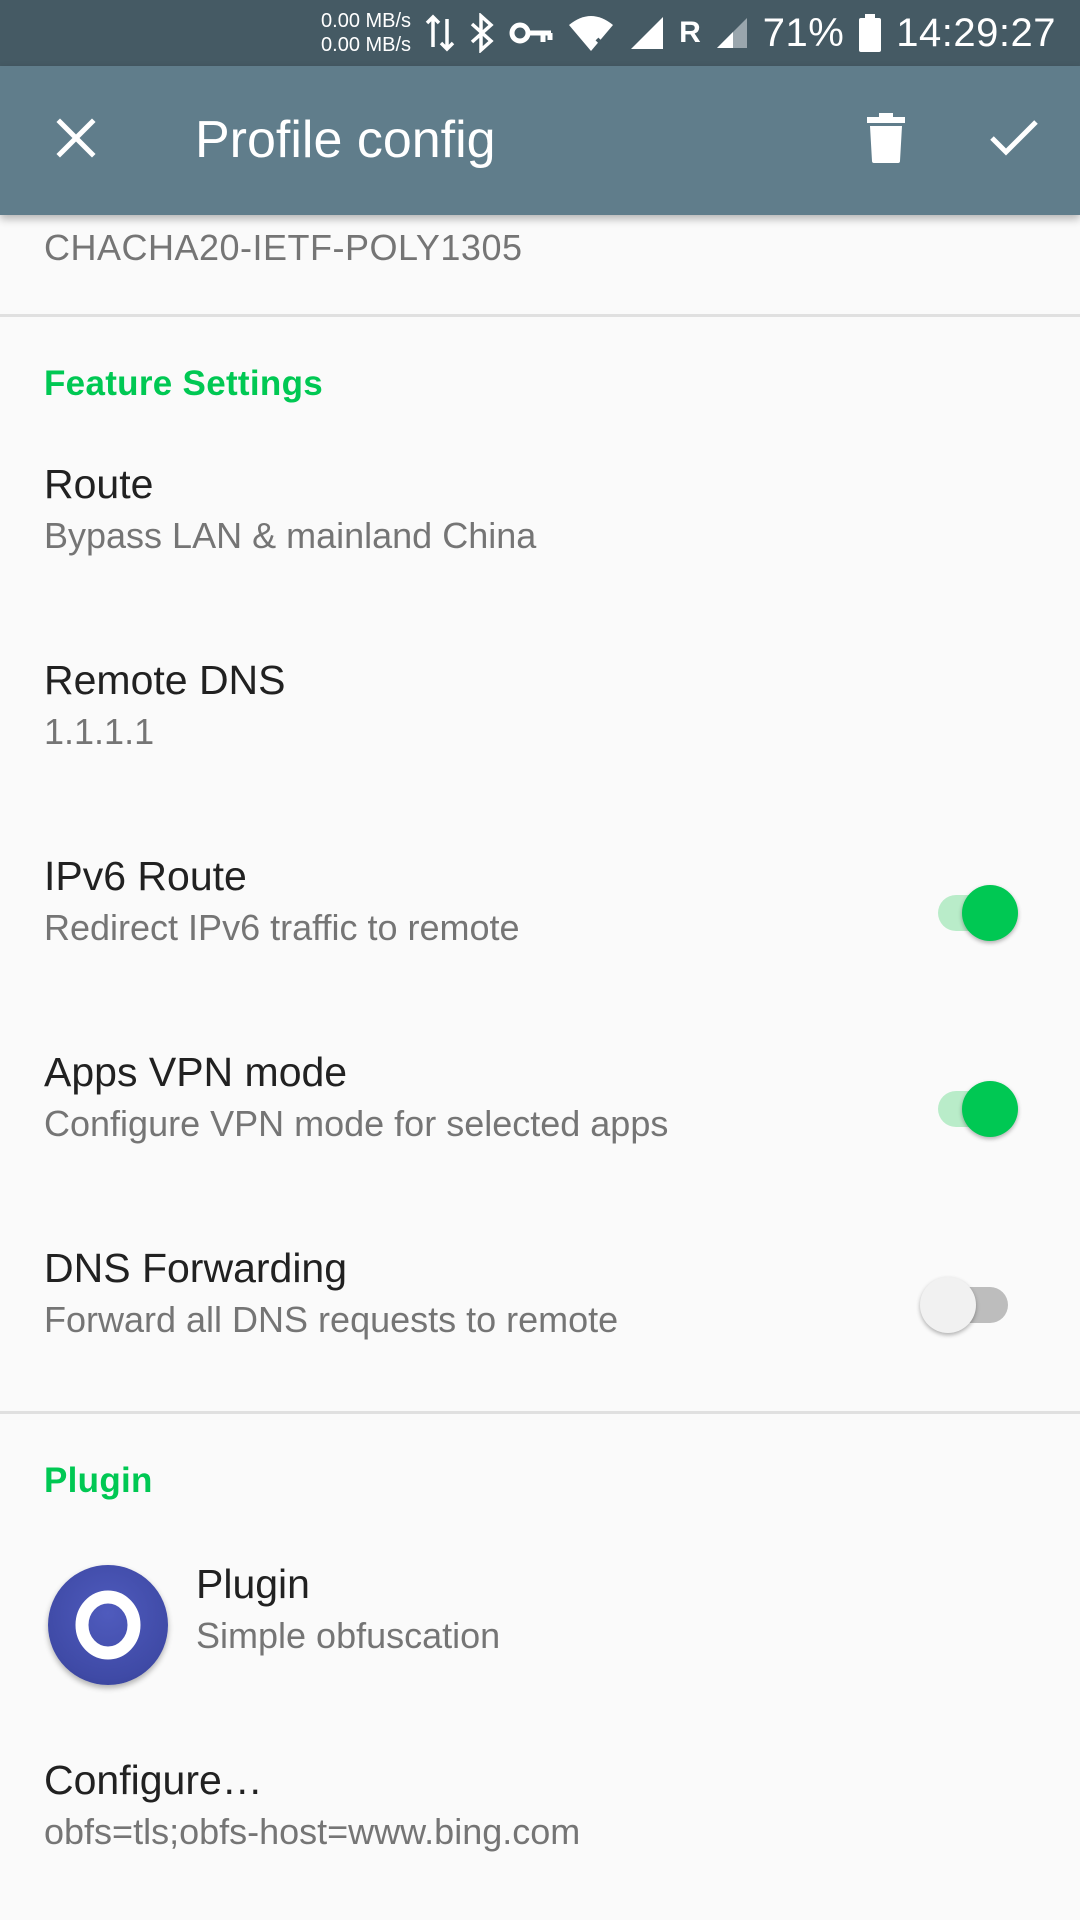 The image size is (1080, 1920). I want to click on obfuscation-icon, so click(108, 1625).